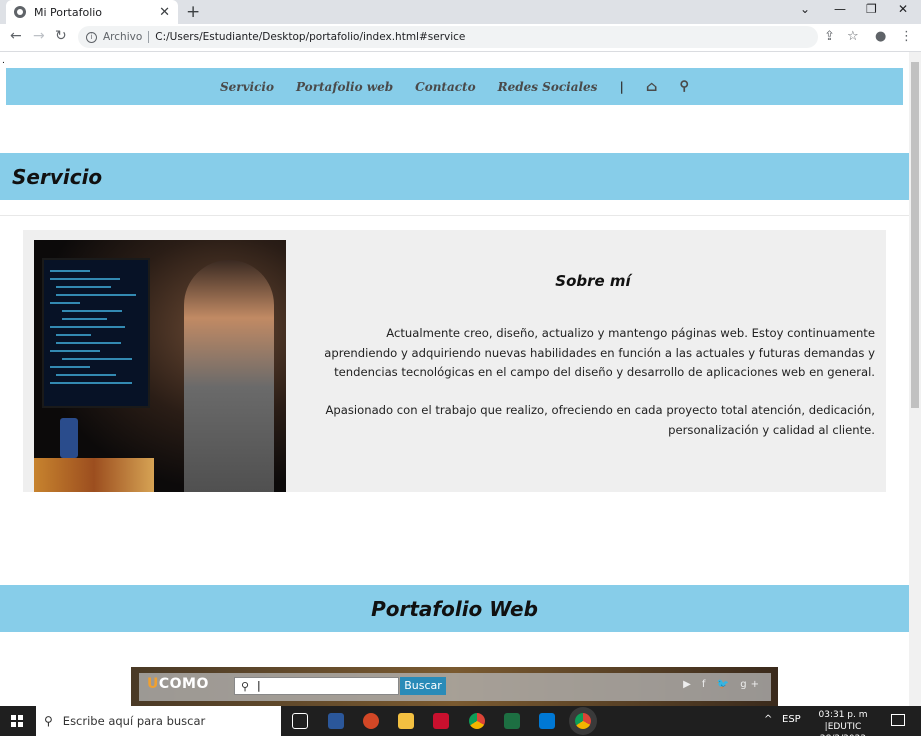 The height and width of the screenshot is (745, 921). What do you see at coordinates (898, 720) in the screenshot?
I see `notification-icon` at bounding box center [898, 720].